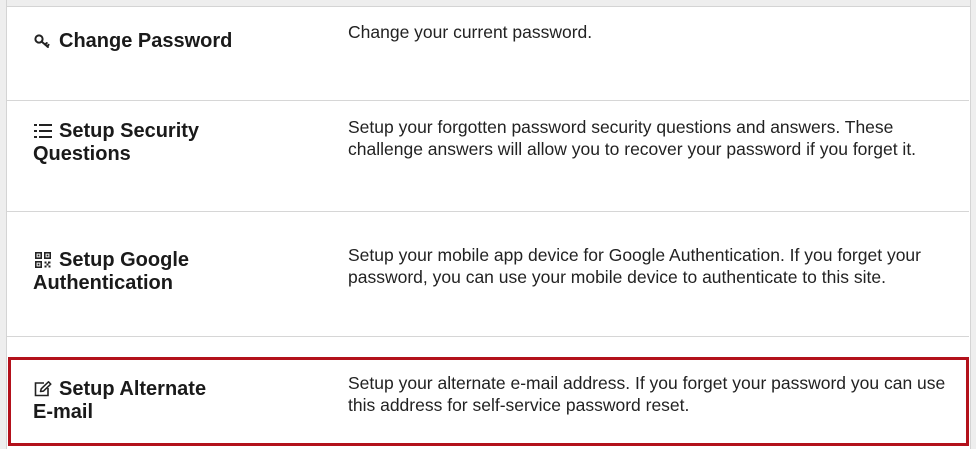  I want to click on change-password-link: Change Password, so click(132, 41).